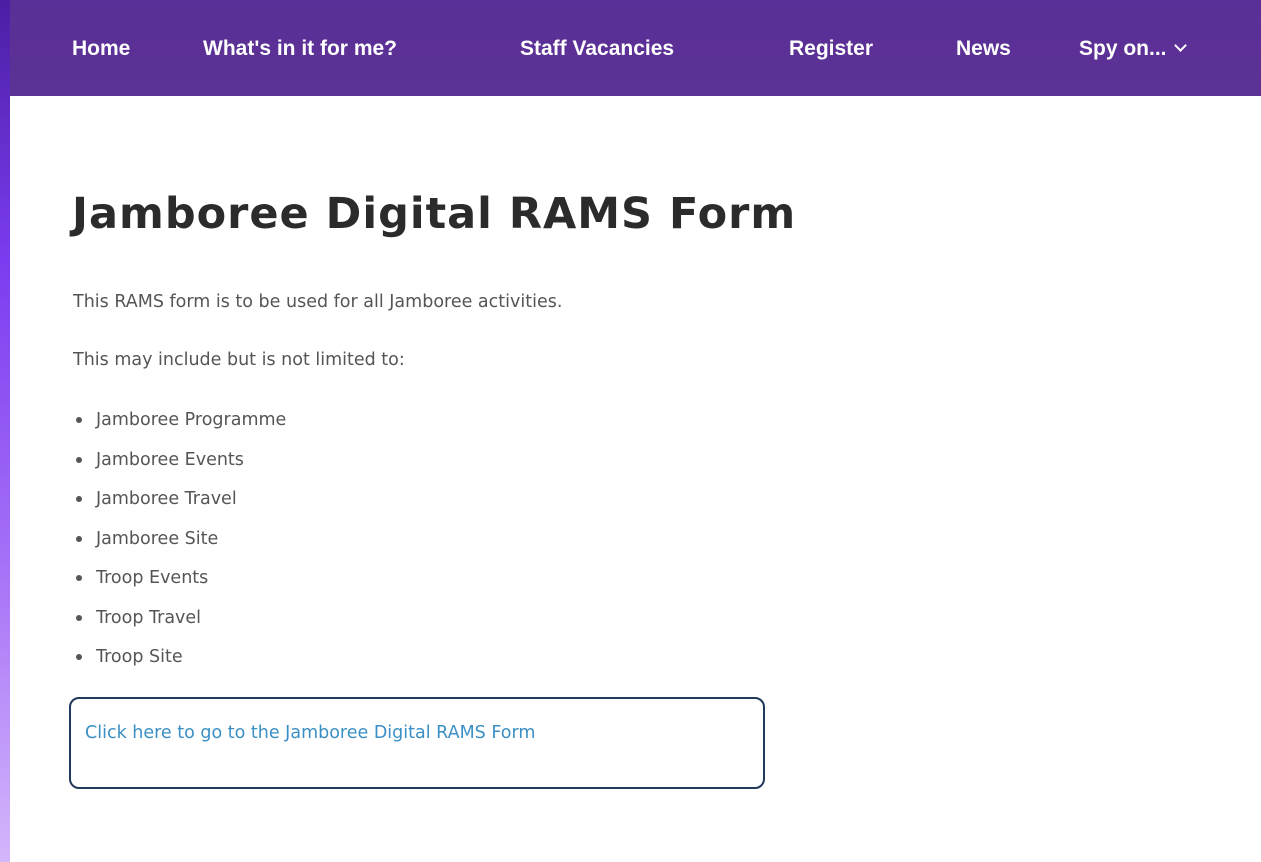 The image size is (1261, 862). I want to click on list-item-label: Troop Site, so click(139, 657).